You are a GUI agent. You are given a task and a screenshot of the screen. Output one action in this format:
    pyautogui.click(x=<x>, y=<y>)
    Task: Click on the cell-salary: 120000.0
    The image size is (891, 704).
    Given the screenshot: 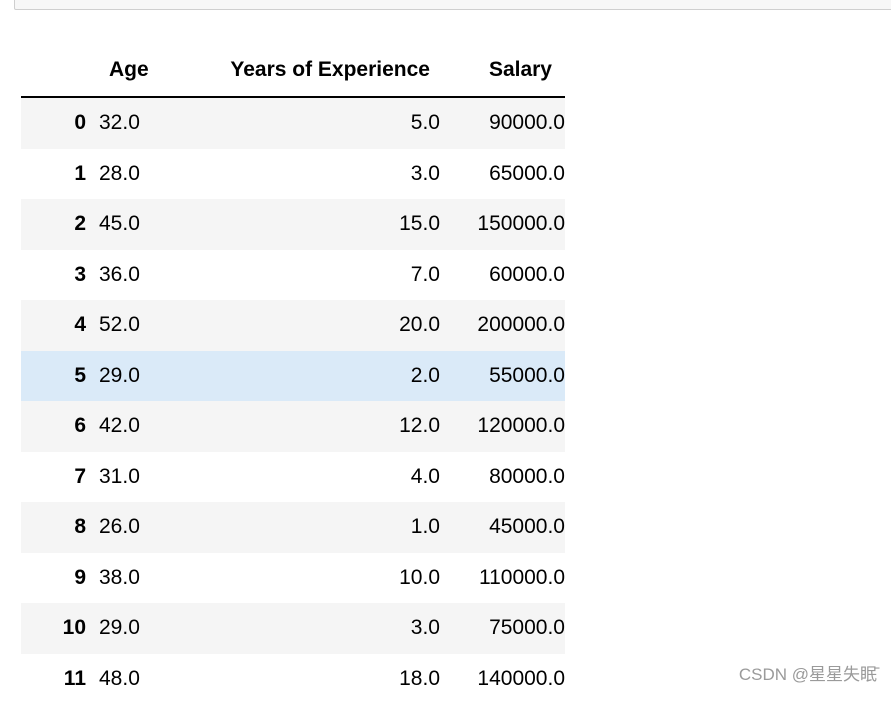 What is the action you would take?
    pyautogui.click(x=502, y=426)
    